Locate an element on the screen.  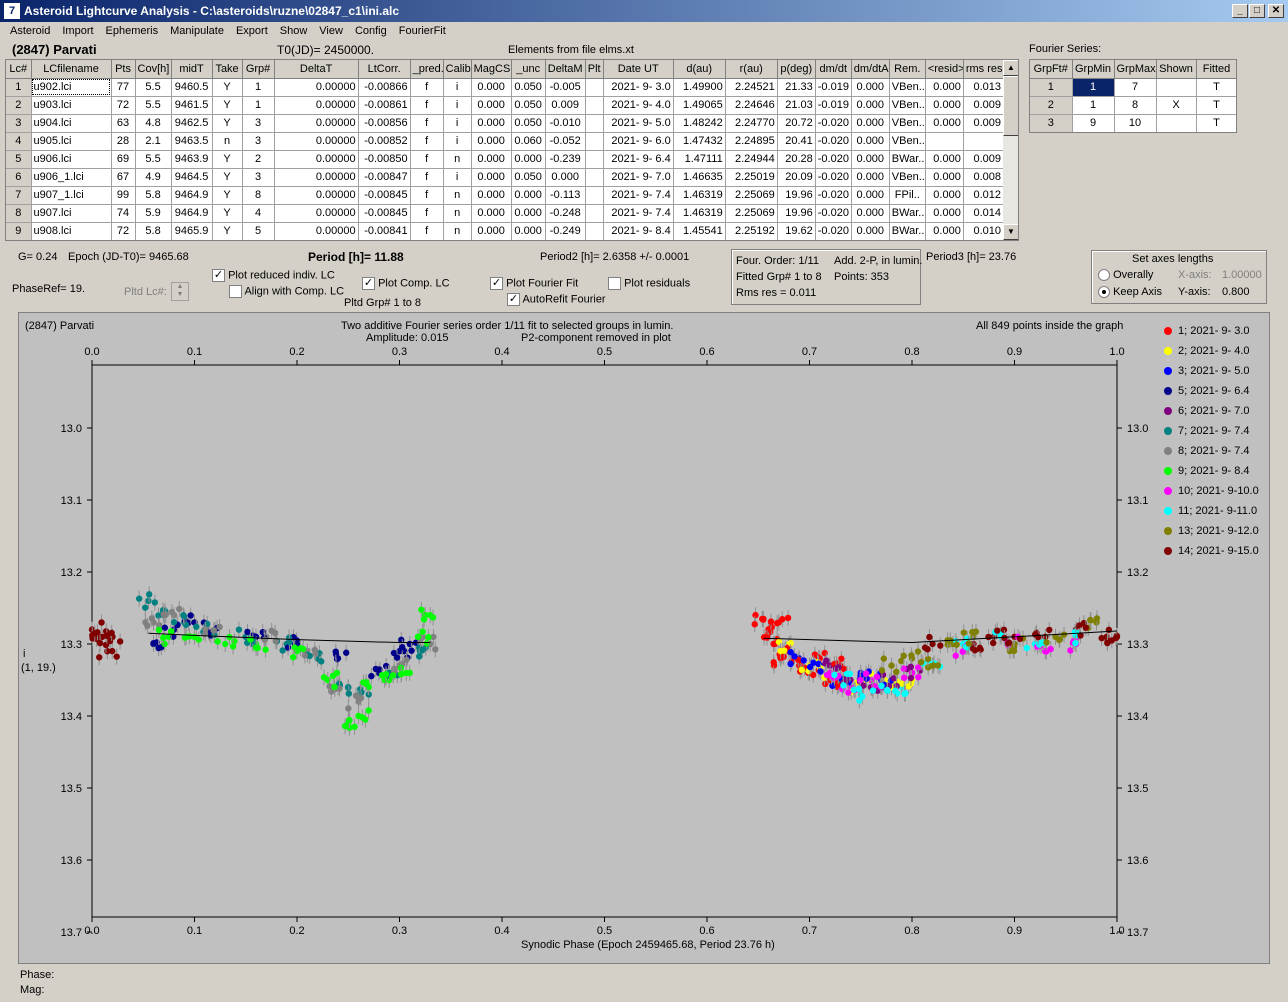
table-row: 3 9 10 T is located at coordinates (1133, 123).